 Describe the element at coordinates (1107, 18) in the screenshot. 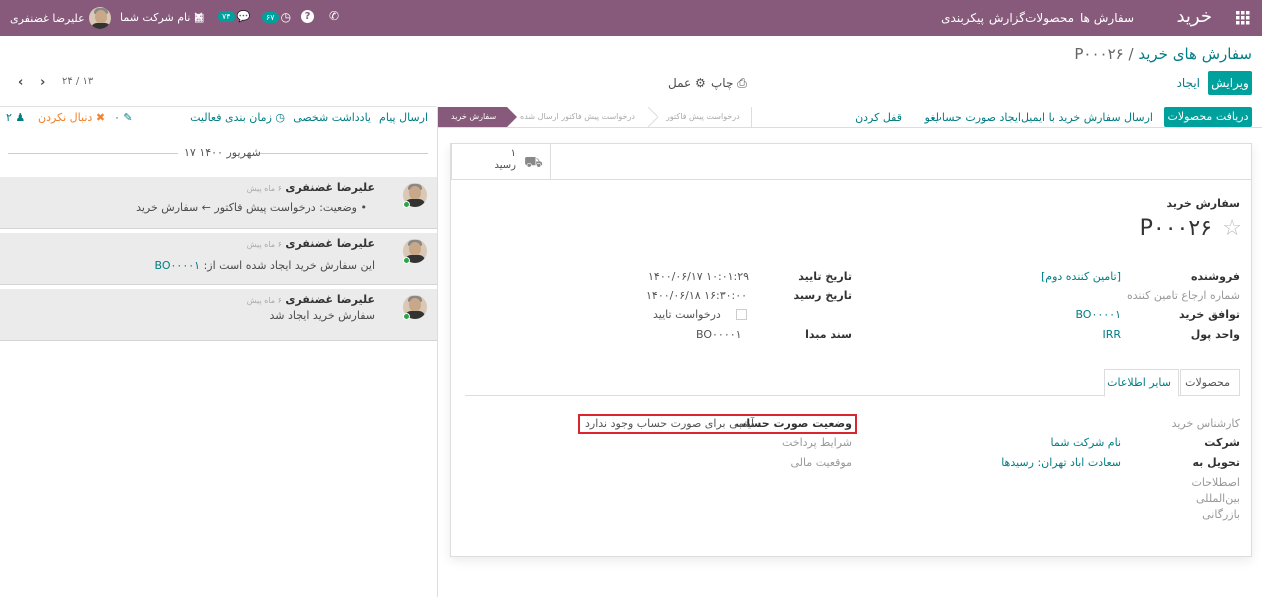

I see `menu-orders: سفارش ها` at that location.